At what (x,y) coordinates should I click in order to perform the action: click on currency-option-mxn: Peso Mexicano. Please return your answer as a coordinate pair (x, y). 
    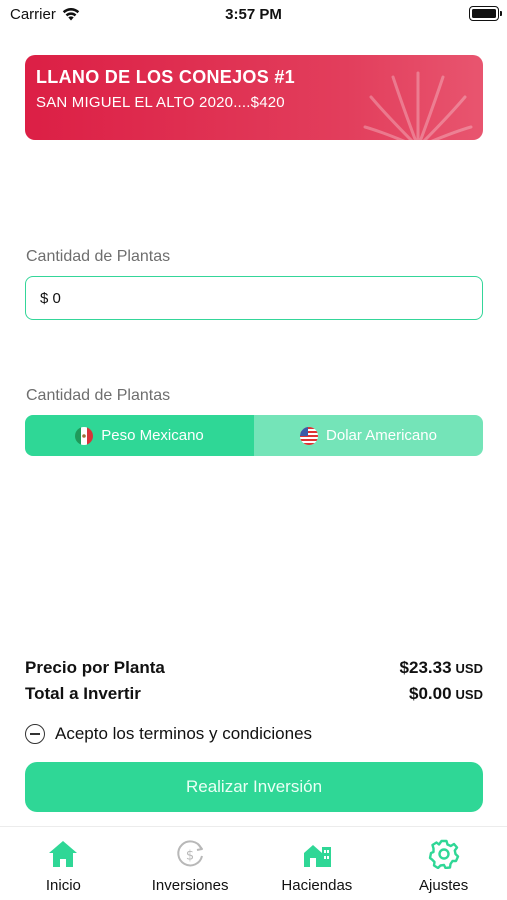
    Looking at the image, I should click on (139, 435).